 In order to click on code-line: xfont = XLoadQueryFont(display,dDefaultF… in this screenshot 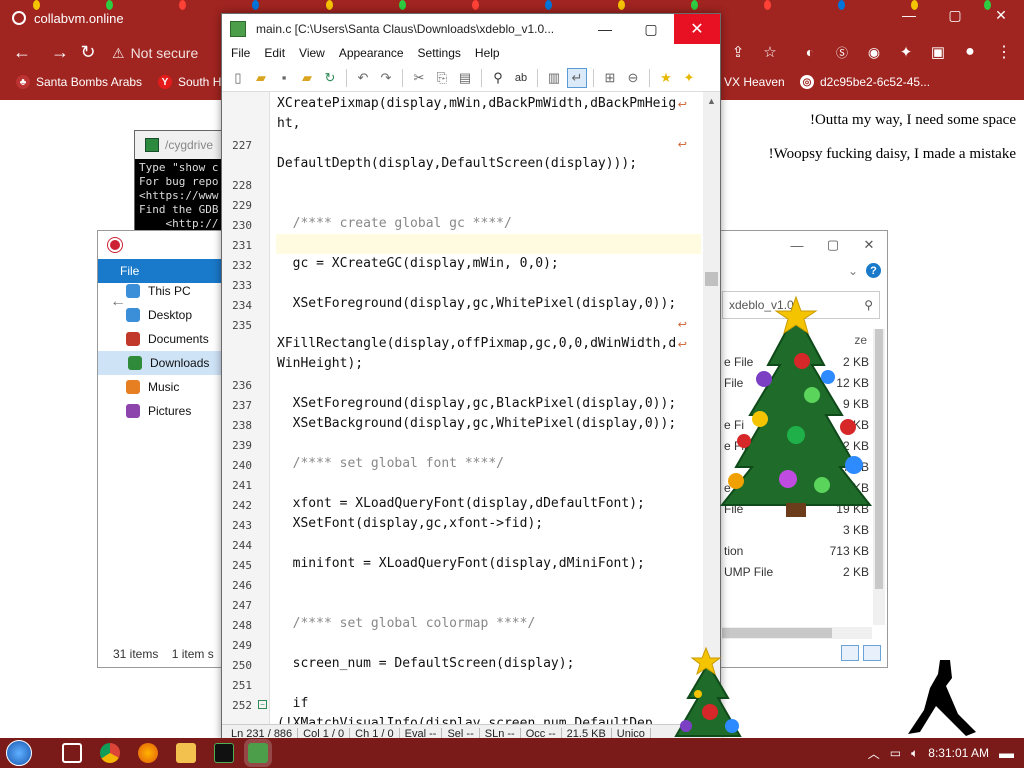, I will do `click(461, 503)`.